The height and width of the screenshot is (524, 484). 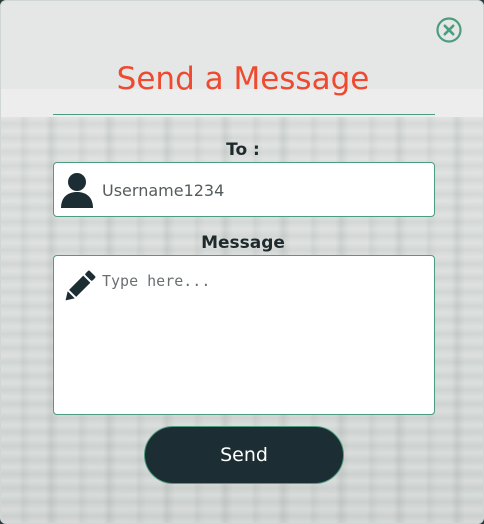 I want to click on username-input, so click(x=262, y=190).